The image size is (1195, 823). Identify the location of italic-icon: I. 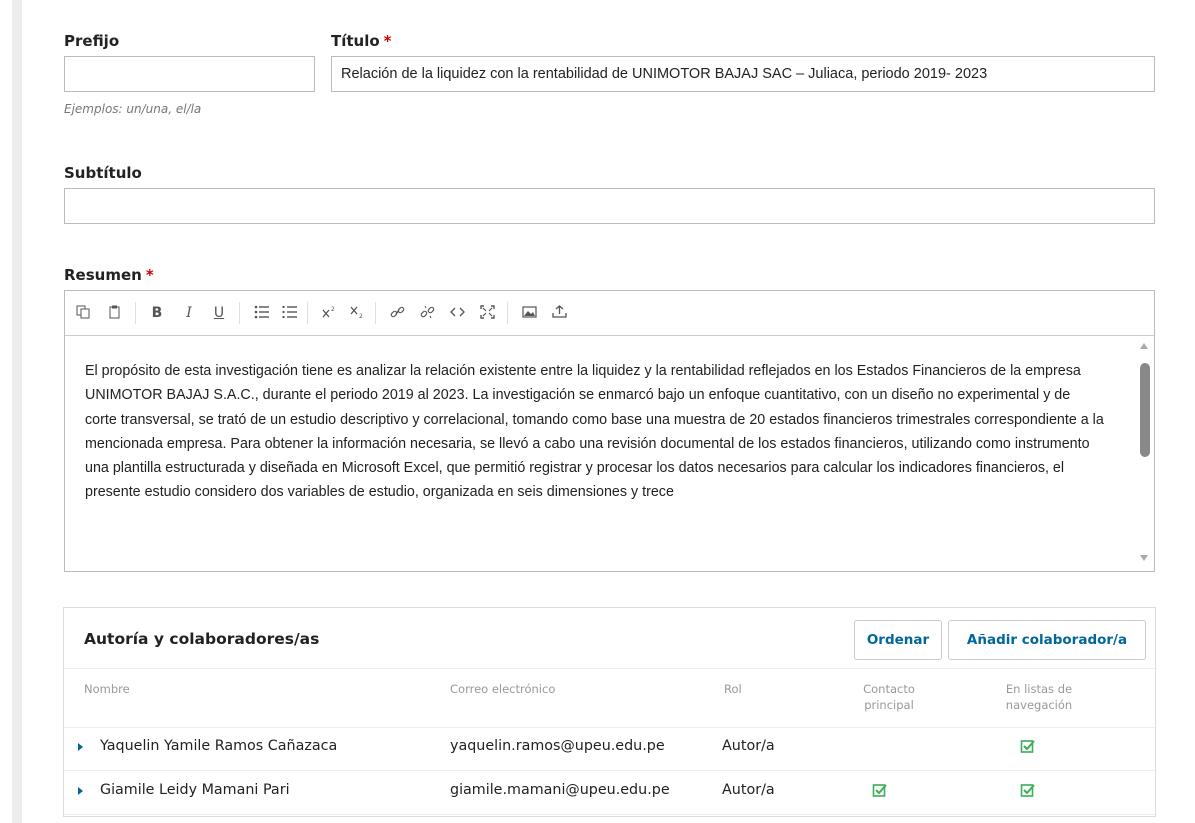
(189, 313).